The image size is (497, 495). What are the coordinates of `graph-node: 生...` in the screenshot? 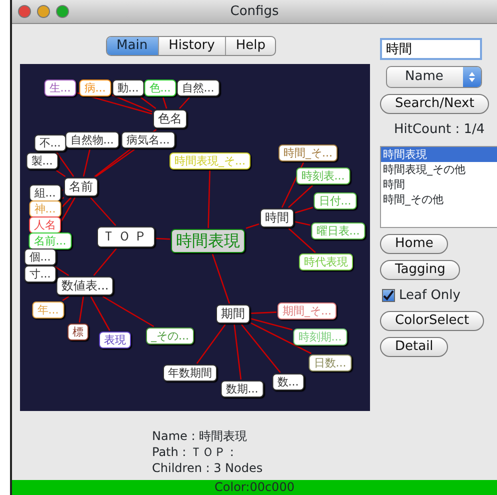 It's located at (60, 88).